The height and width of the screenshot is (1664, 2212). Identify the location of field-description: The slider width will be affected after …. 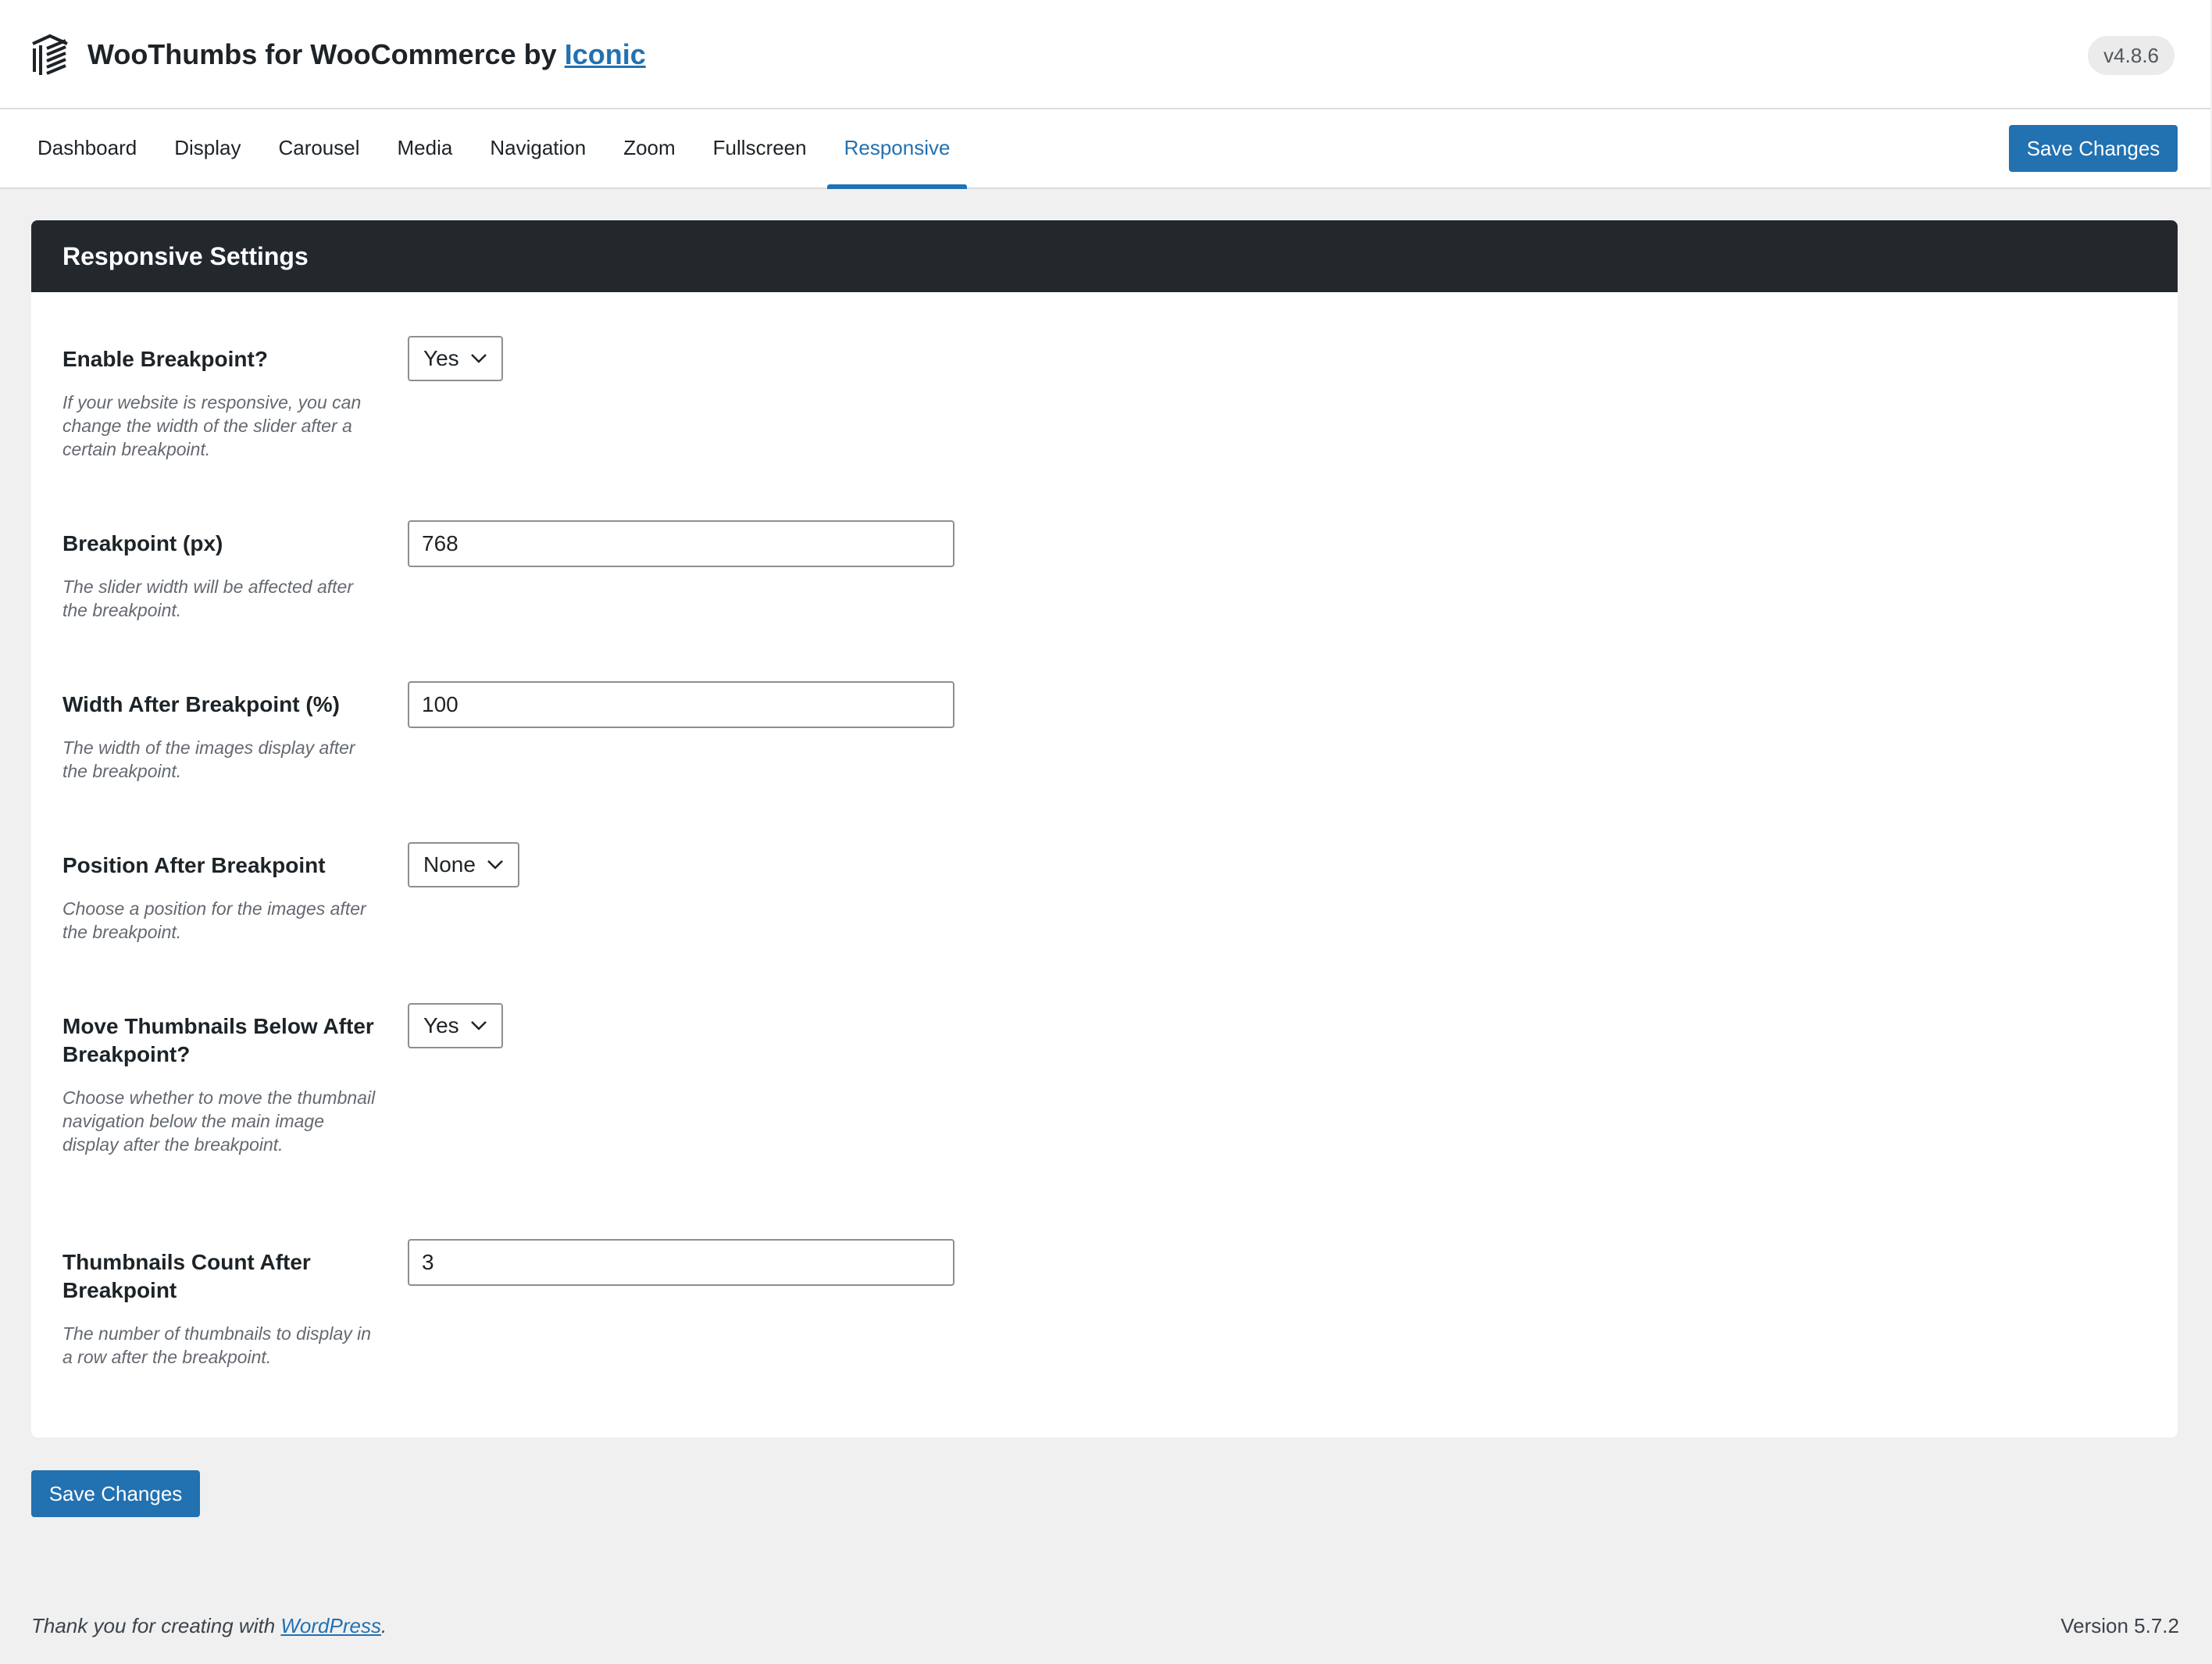
(208, 598).